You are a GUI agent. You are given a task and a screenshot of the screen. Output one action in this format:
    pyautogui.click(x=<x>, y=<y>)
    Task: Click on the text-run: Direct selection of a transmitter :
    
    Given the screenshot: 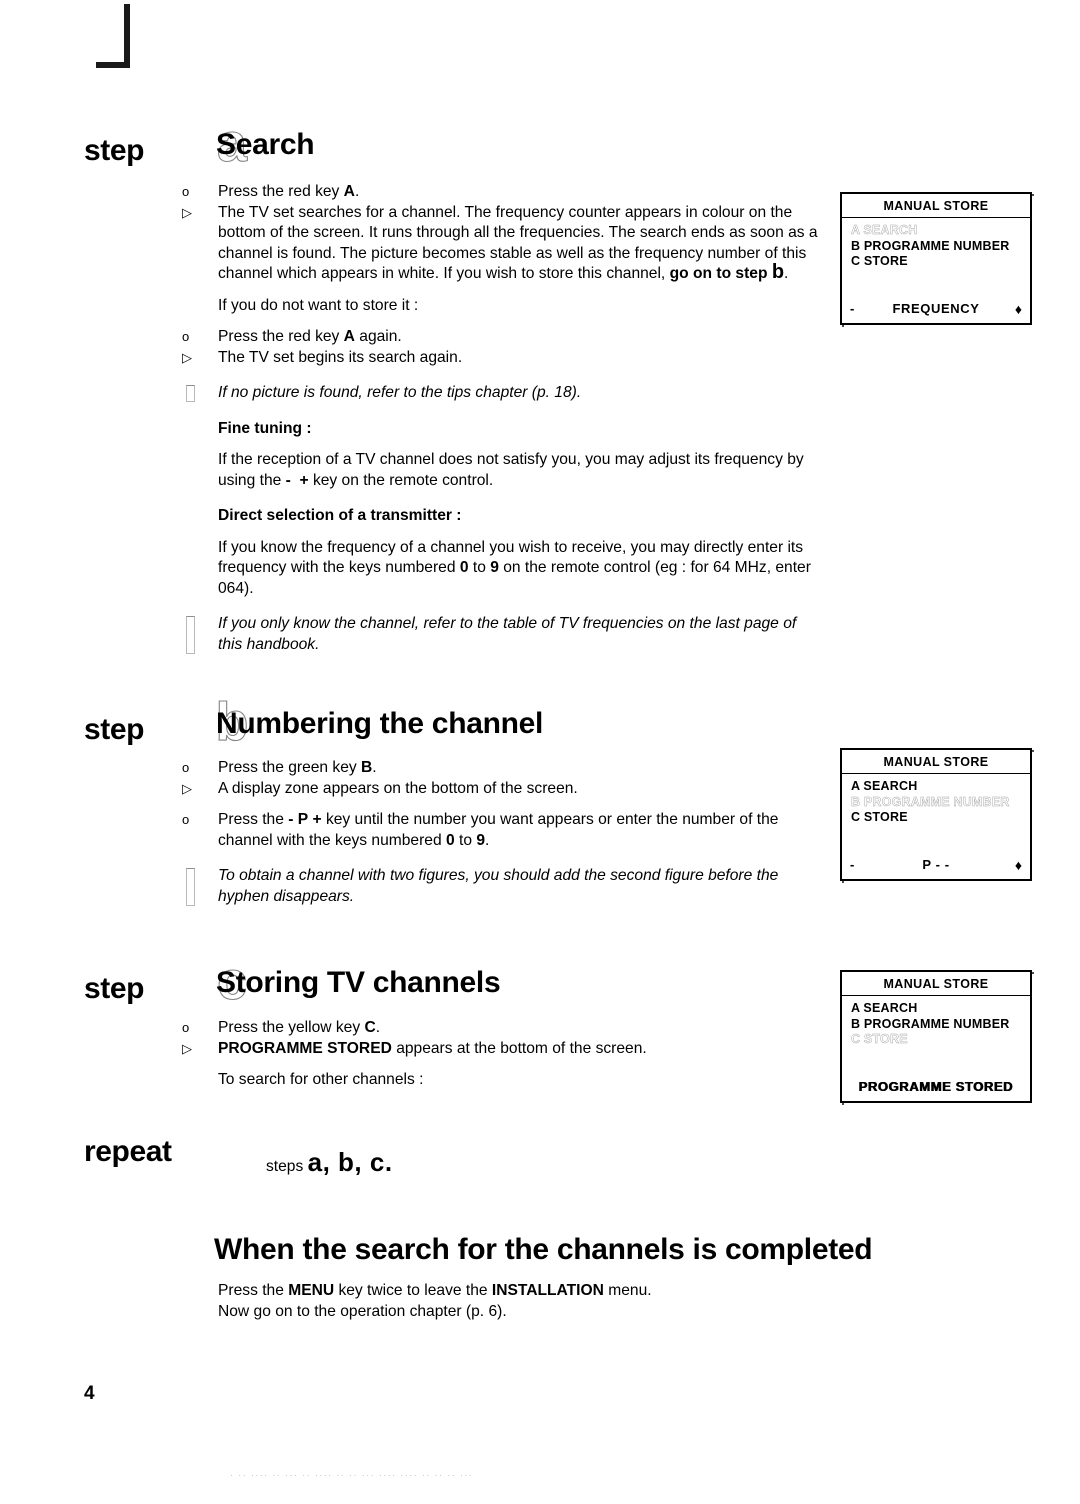 What is the action you would take?
    pyautogui.click(x=340, y=515)
    